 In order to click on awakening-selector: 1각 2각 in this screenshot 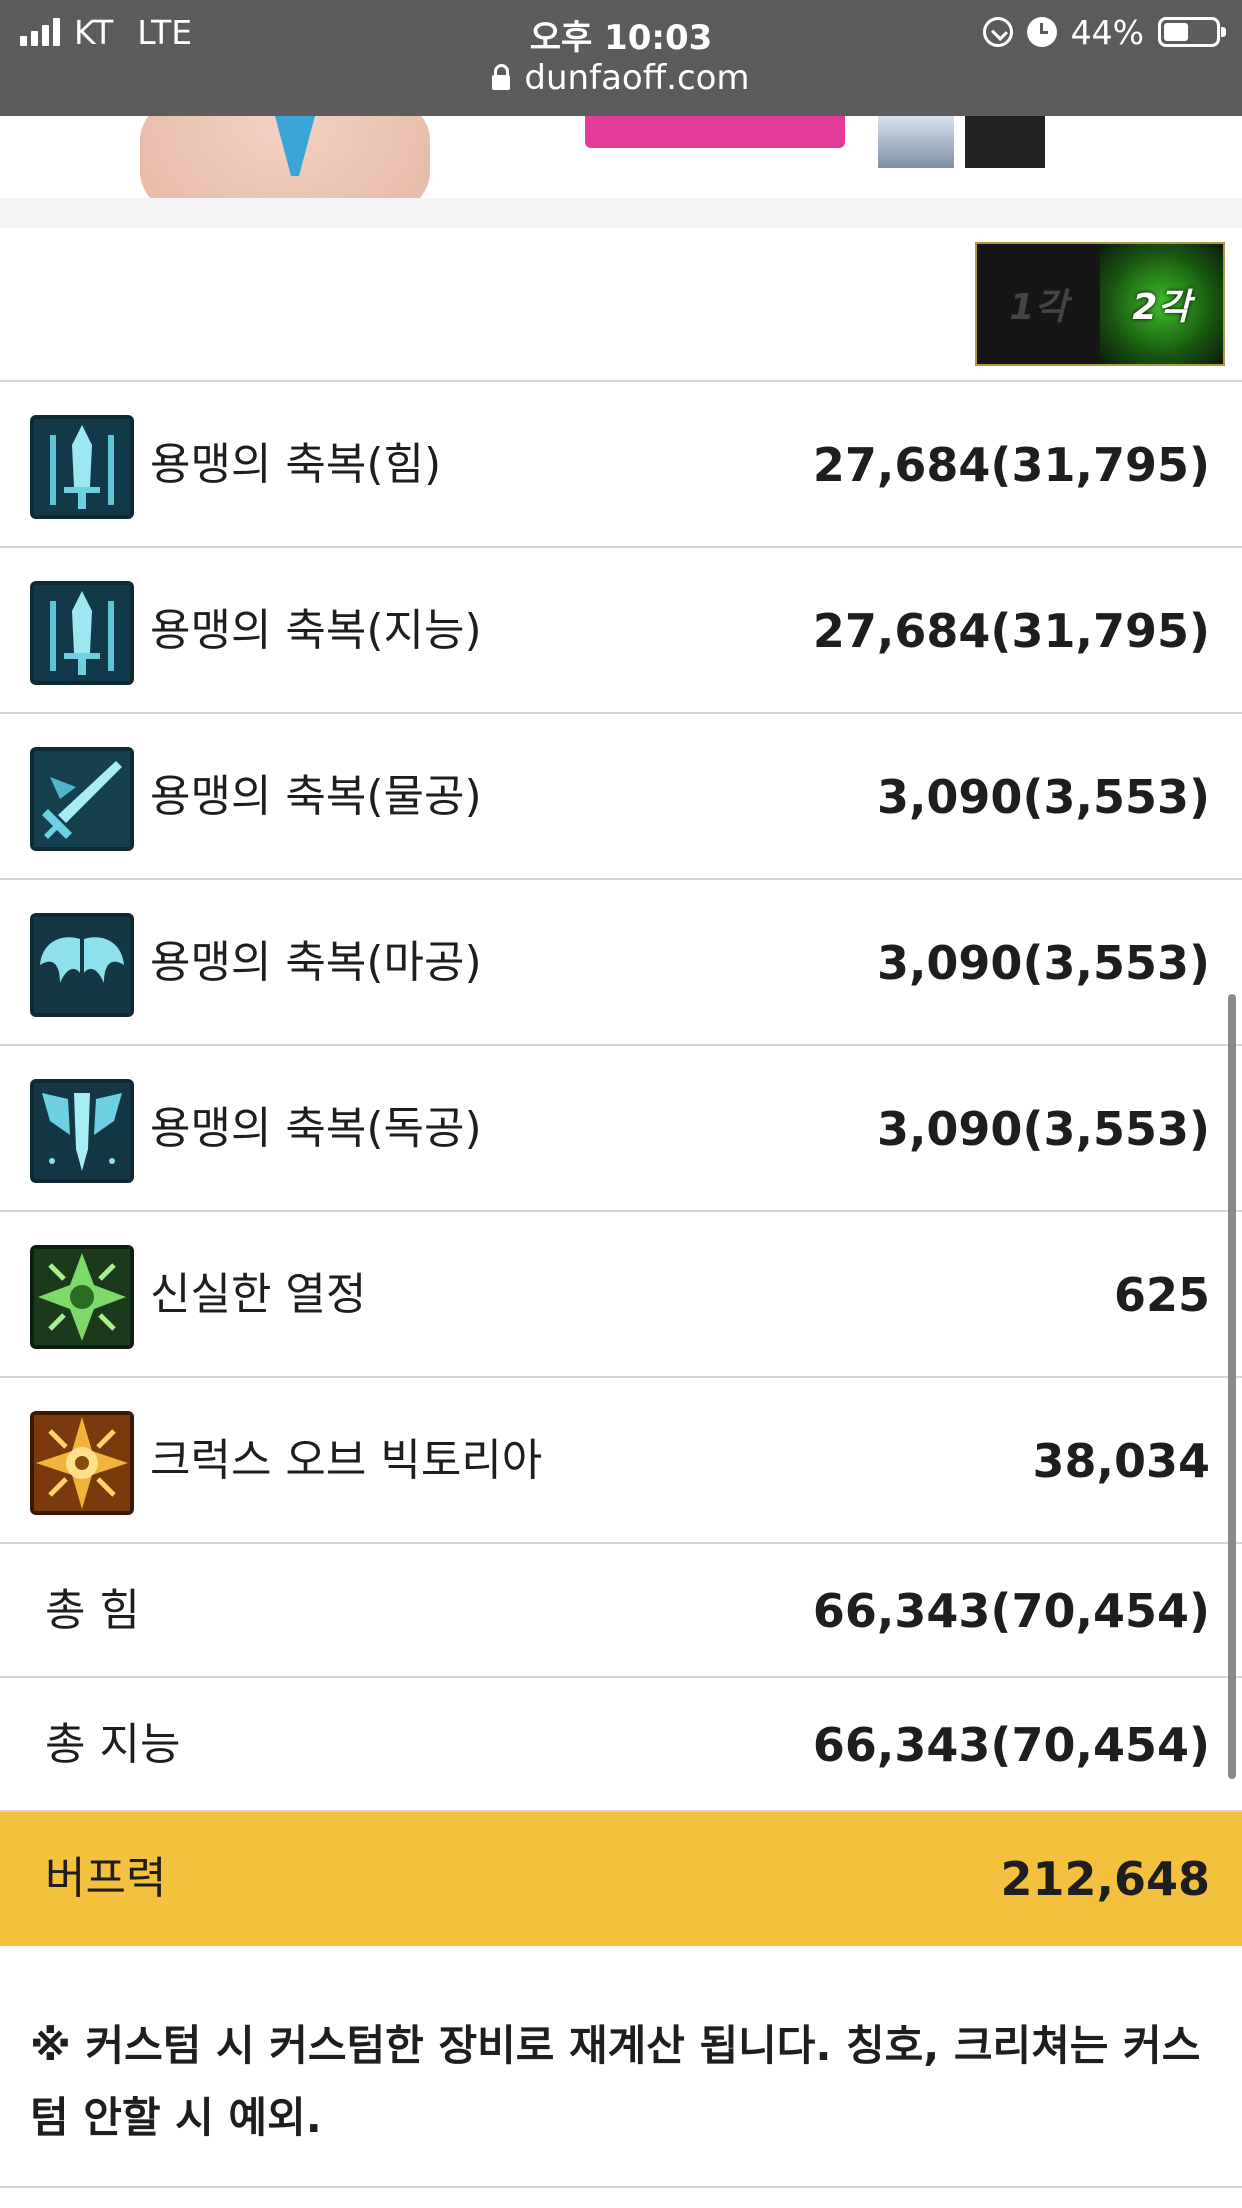, I will do `click(1100, 304)`.